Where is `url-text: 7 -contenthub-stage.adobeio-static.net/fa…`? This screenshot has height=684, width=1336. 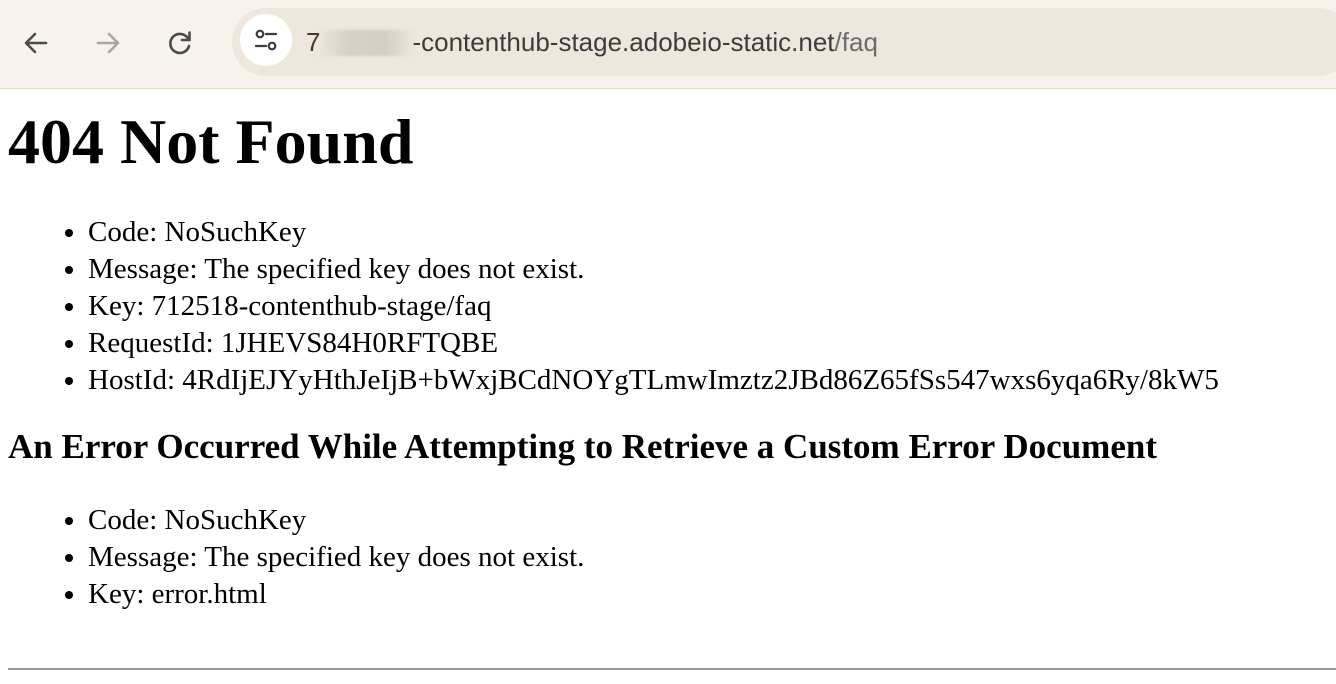
url-text: 7 -contenthub-stage.adobeio-static.net/fa… is located at coordinates (592, 42).